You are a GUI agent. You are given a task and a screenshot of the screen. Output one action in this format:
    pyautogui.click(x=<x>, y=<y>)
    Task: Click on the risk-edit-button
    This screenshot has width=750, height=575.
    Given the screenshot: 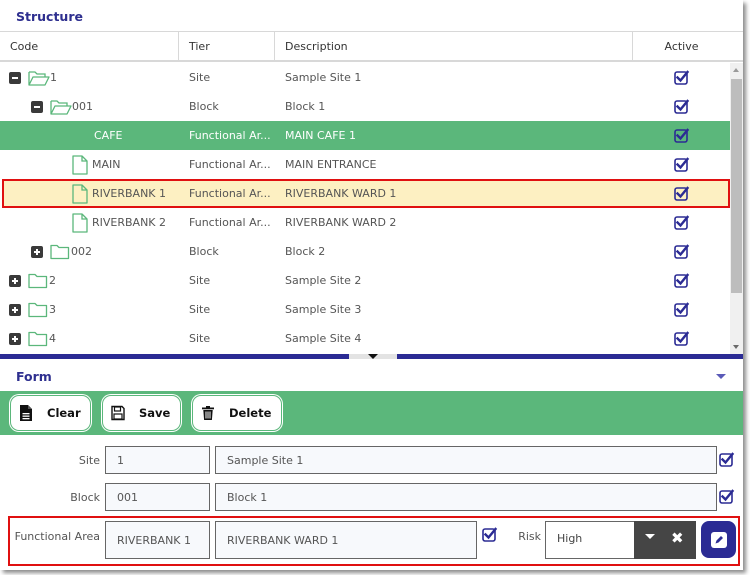 What is the action you would take?
    pyautogui.click(x=718, y=539)
    